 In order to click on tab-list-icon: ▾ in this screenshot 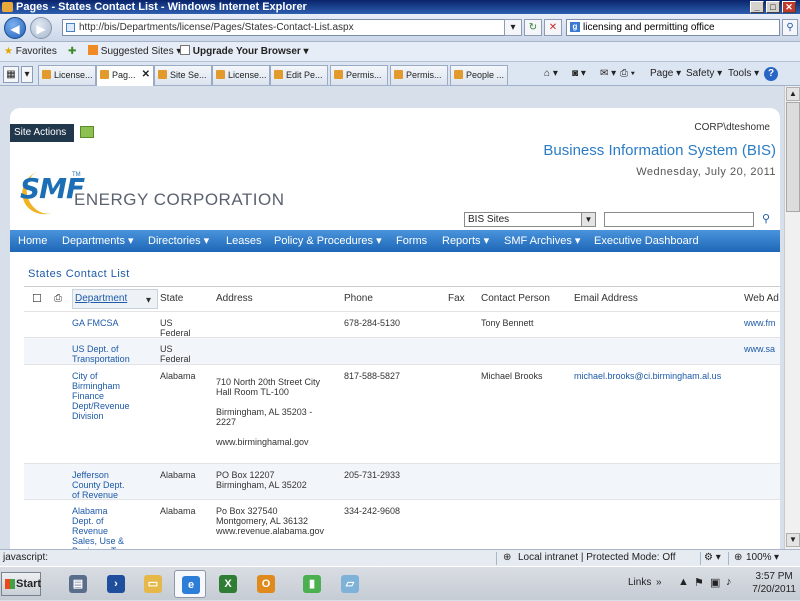, I will do `click(27, 74)`.